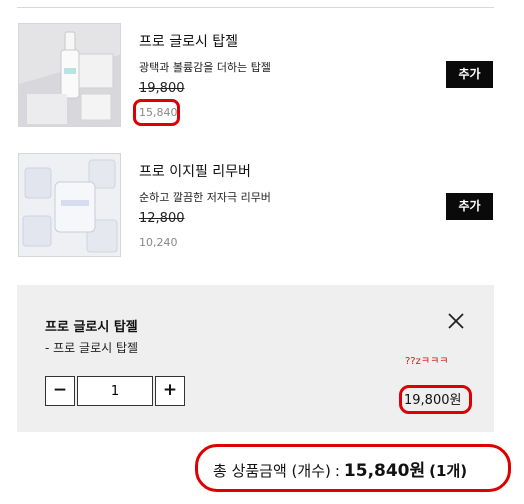 This screenshot has width=524, height=504. Describe the element at coordinates (195, 171) in the screenshot. I see `product-name: 프로 이지필 리무버` at that location.